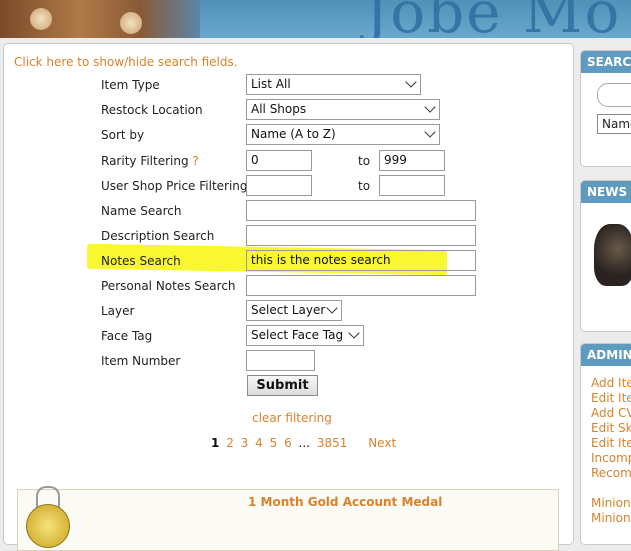 The height and width of the screenshot is (551, 631). What do you see at coordinates (364, 161) in the screenshot?
I see `rarity-to-label: to` at bounding box center [364, 161].